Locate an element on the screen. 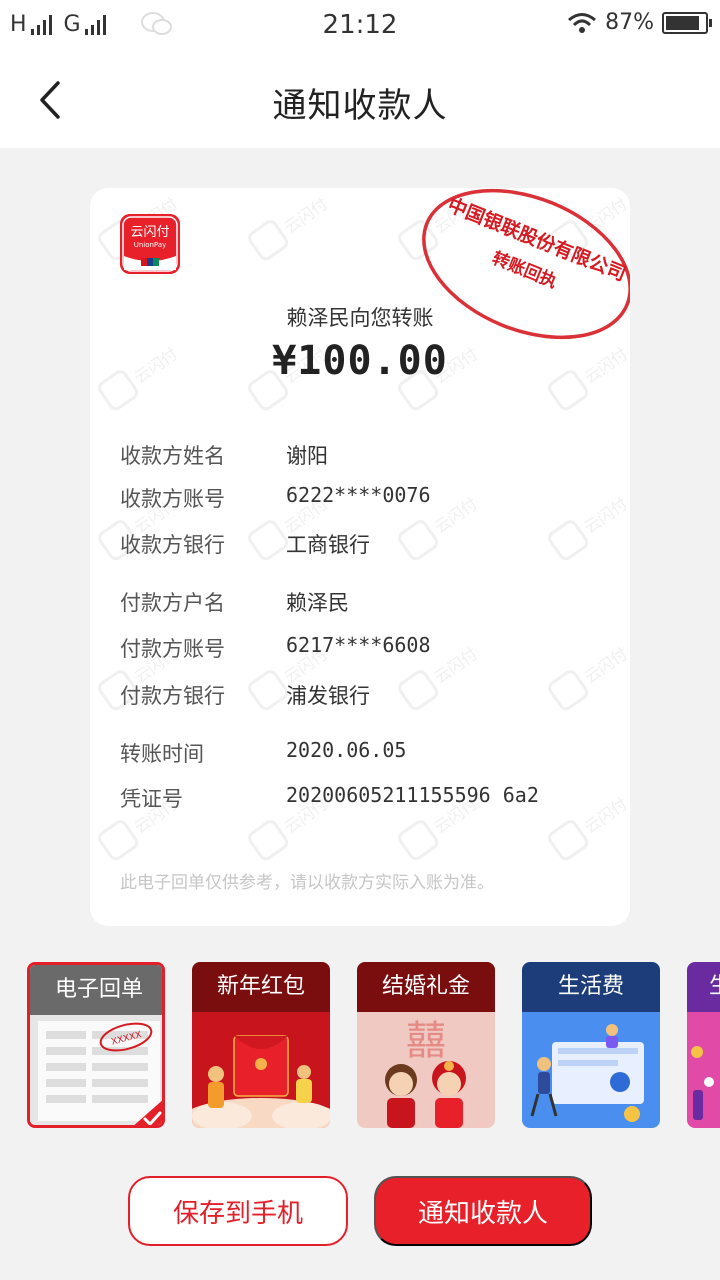 Image resolution: width=720 pixels, height=1280 pixels. field-row: 付款方银行 浦发银行 is located at coordinates (370, 695).